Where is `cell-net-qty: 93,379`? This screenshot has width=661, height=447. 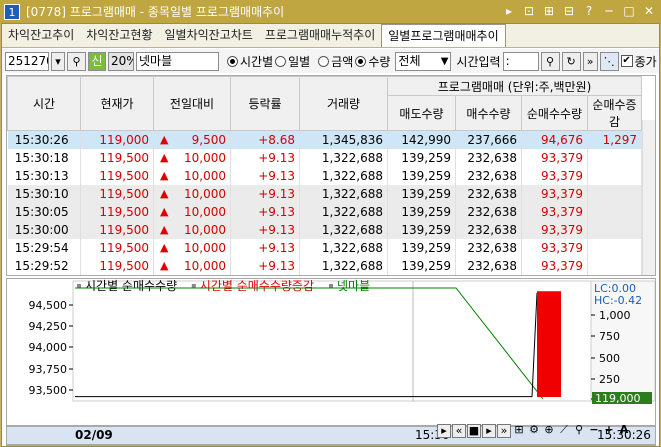
cell-net-qty: 93,379 is located at coordinates (554, 274).